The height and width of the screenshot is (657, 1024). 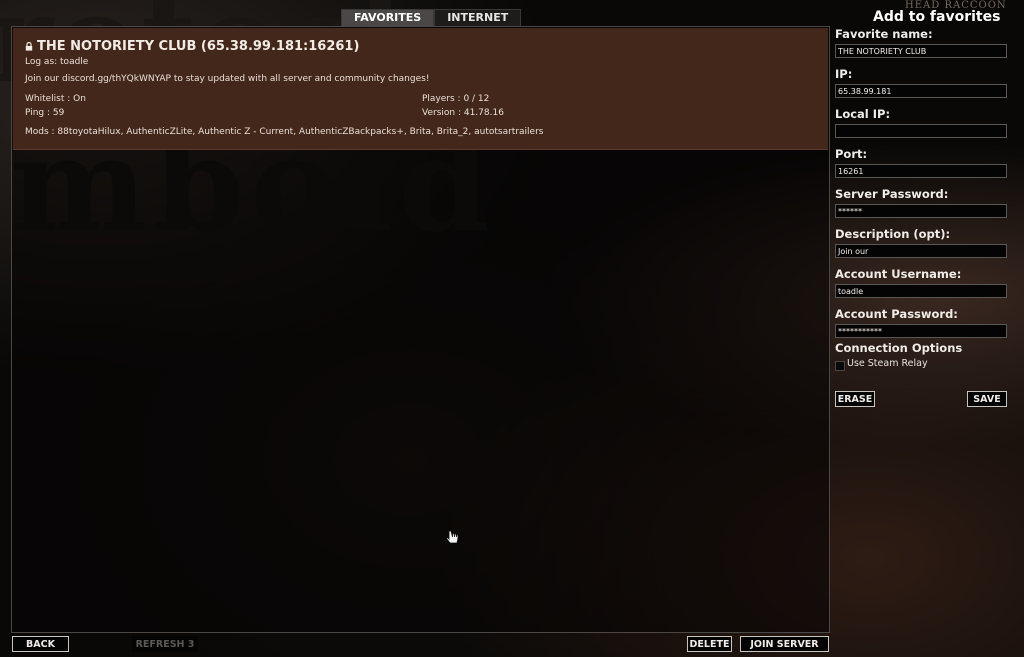 What do you see at coordinates (452, 537) in the screenshot?
I see `hand-cursor-icon` at bounding box center [452, 537].